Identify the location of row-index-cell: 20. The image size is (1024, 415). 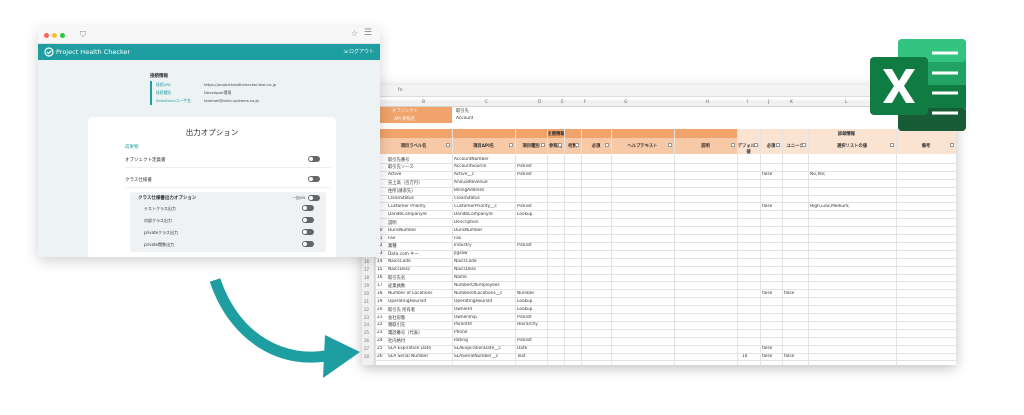
(382, 309).